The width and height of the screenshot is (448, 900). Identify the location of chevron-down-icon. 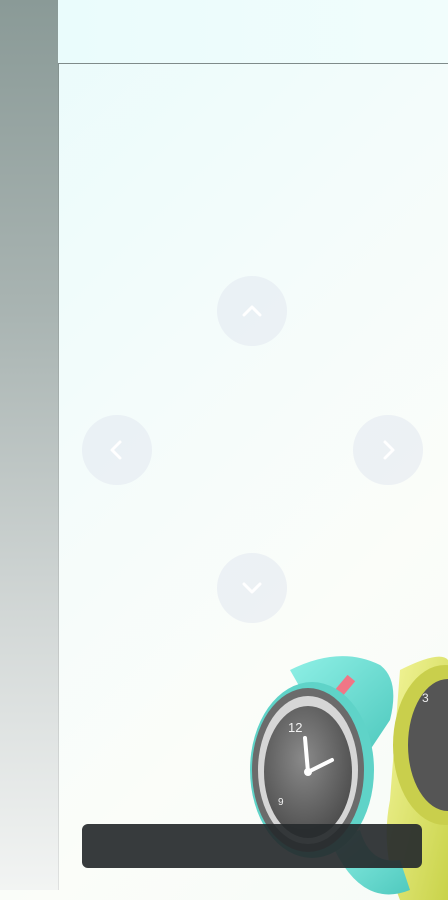
(252, 588).